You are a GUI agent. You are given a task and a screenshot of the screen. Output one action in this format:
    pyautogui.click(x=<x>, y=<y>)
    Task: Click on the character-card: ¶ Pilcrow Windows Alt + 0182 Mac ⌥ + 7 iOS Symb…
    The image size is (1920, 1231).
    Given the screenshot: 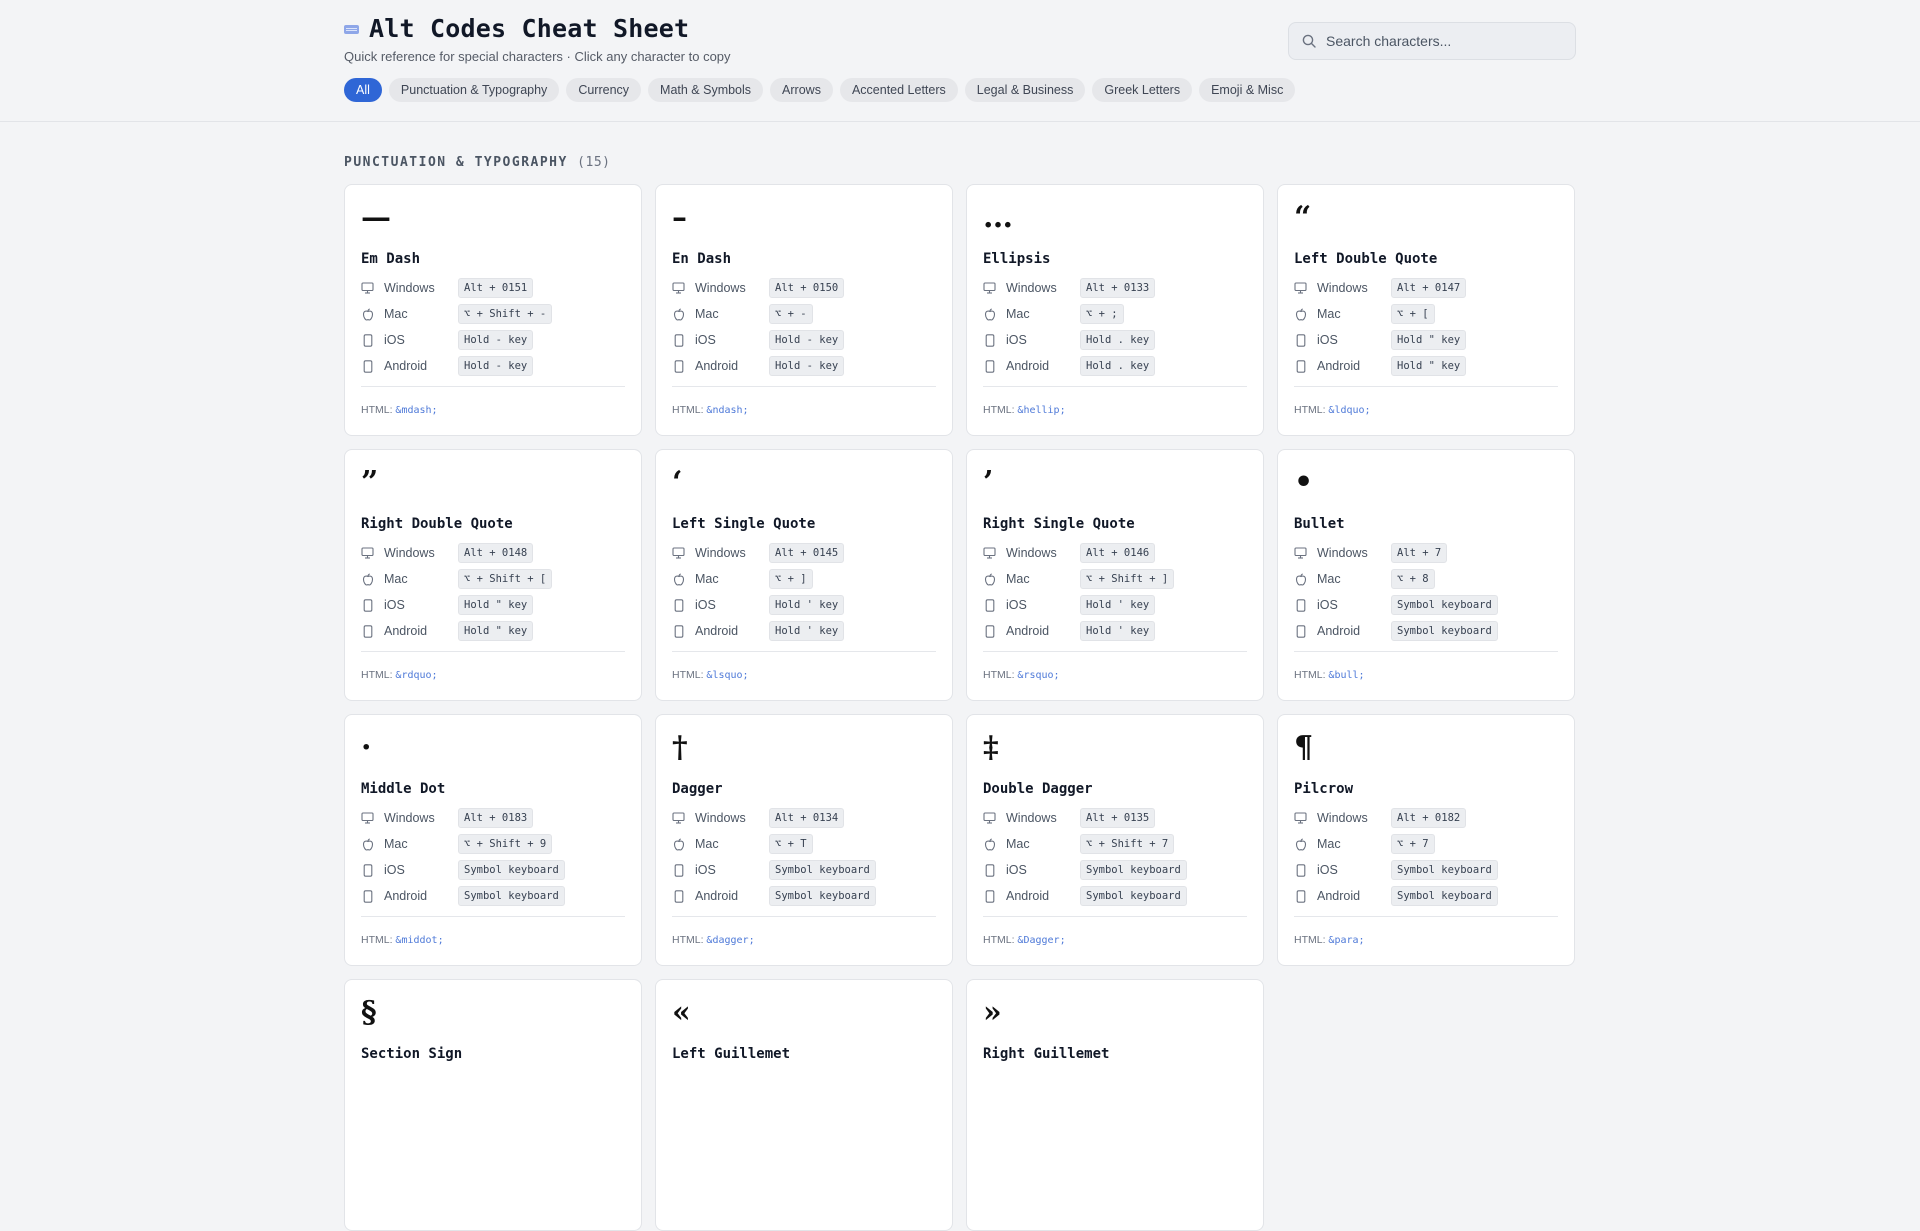 What is the action you would take?
    pyautogui.click(x=1426, y=840)
    